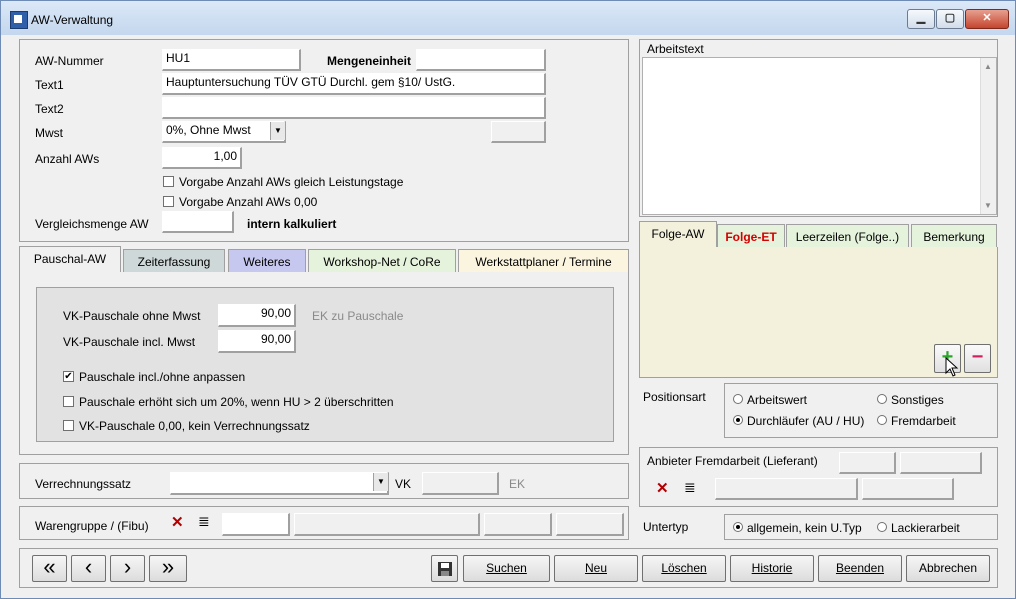 Image resolution: width=1016 pixels, height=599 pixels. What do you see at coordinates (70, 259) in the screenshot?
I see `tab-pauschal-aw: Pauschal-AW` at bounding box center [70, 259].